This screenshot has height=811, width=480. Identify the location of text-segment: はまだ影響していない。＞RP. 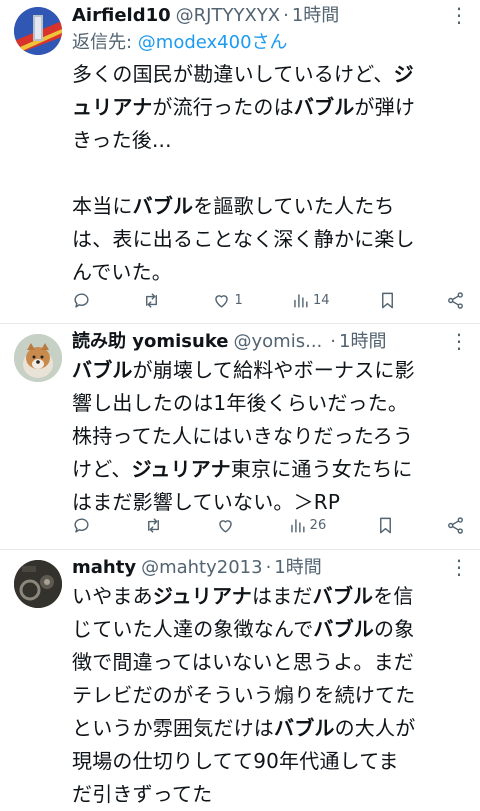
(206, 502).